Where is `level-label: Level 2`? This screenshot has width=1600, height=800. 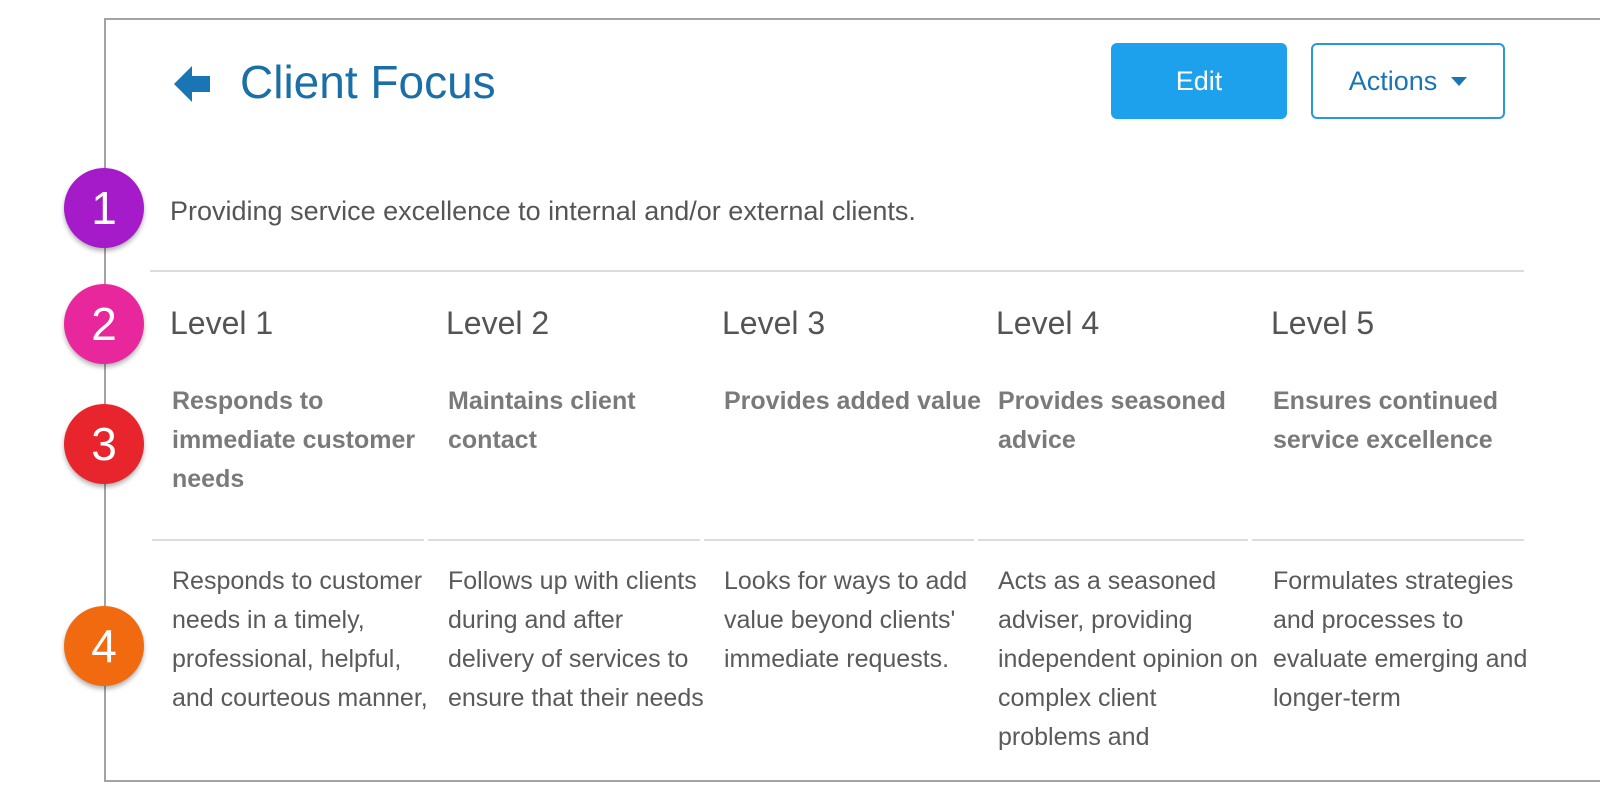 level-label: Level 2 is located at coordinates (498, 323).